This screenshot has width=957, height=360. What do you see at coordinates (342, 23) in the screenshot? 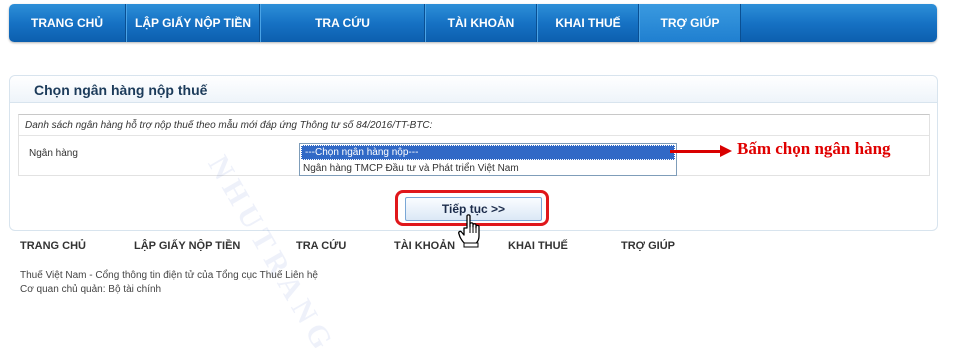
I see `tab-tra-cuu: TRA CỨU` at bounding box center [342, 23].